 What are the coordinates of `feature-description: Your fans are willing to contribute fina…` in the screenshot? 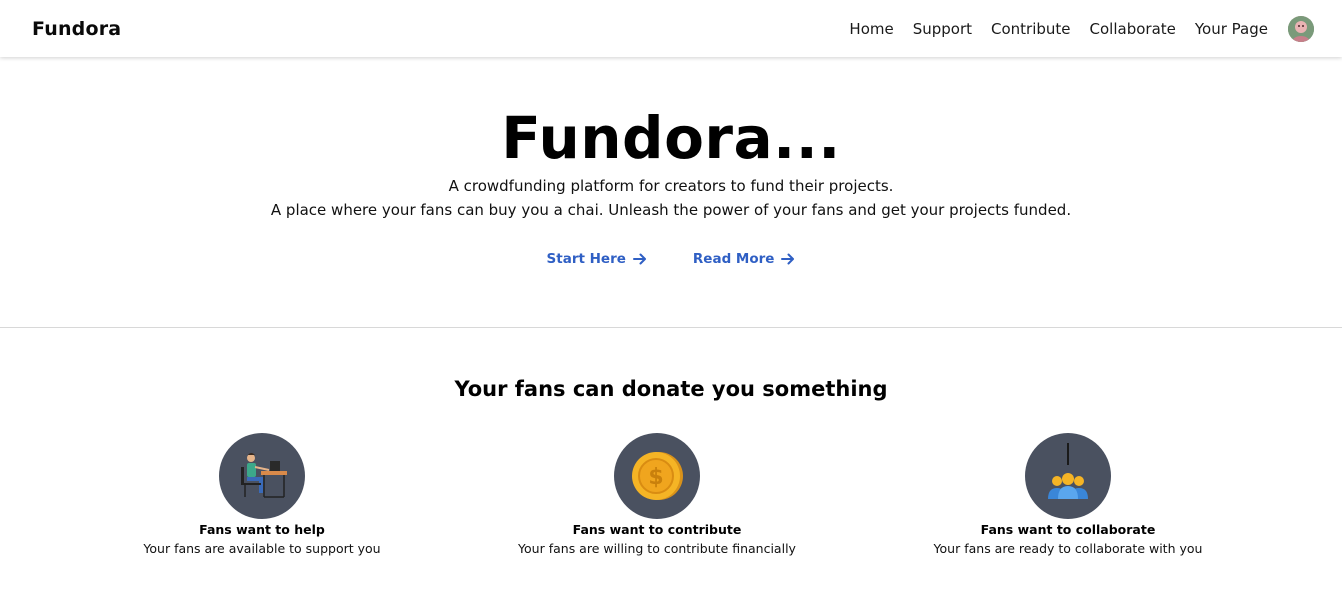 It's located at (657, 548).